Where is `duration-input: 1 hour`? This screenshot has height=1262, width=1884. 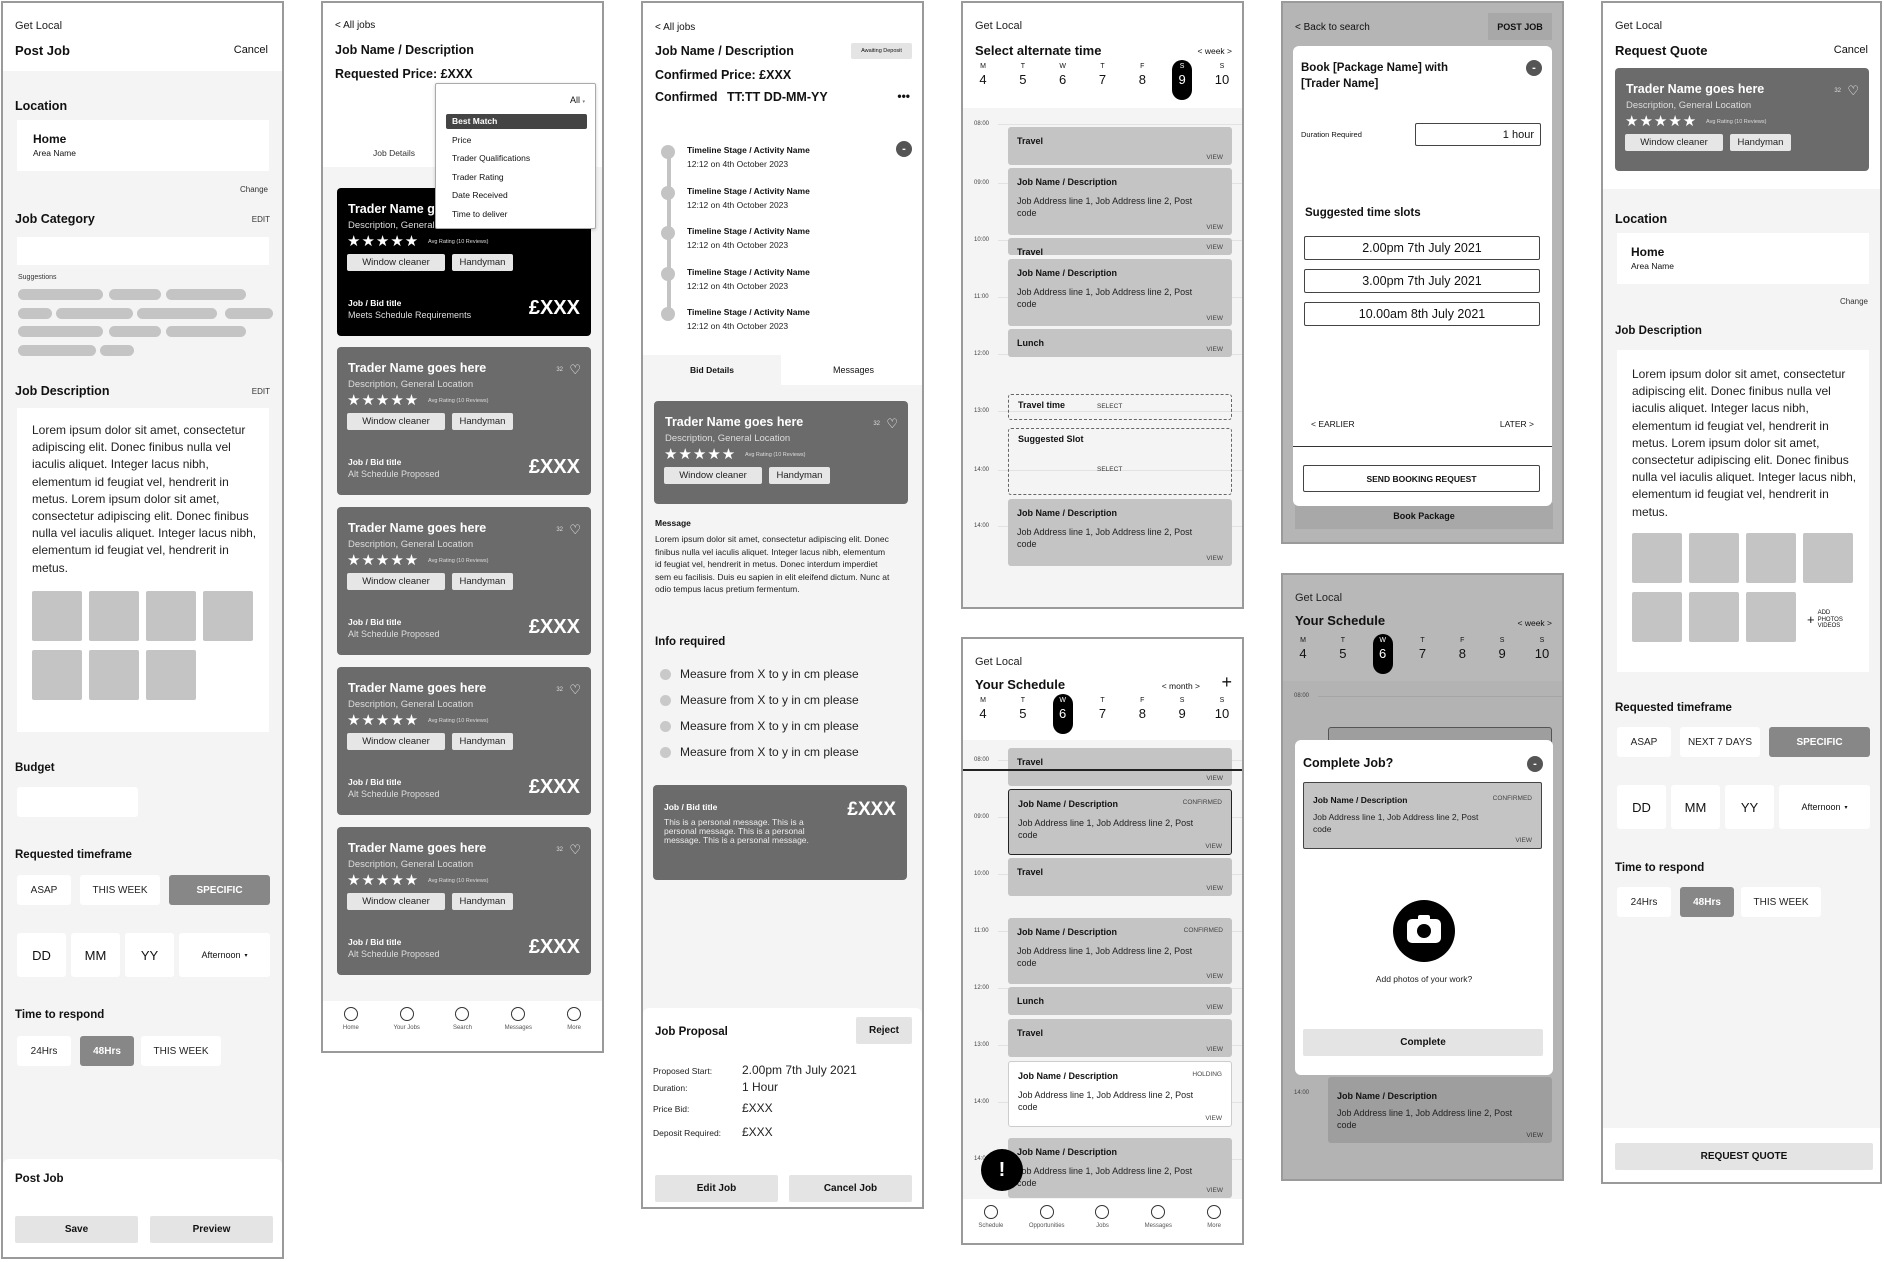
duration-input: 1 hour is located at coordinates (1478, 134).